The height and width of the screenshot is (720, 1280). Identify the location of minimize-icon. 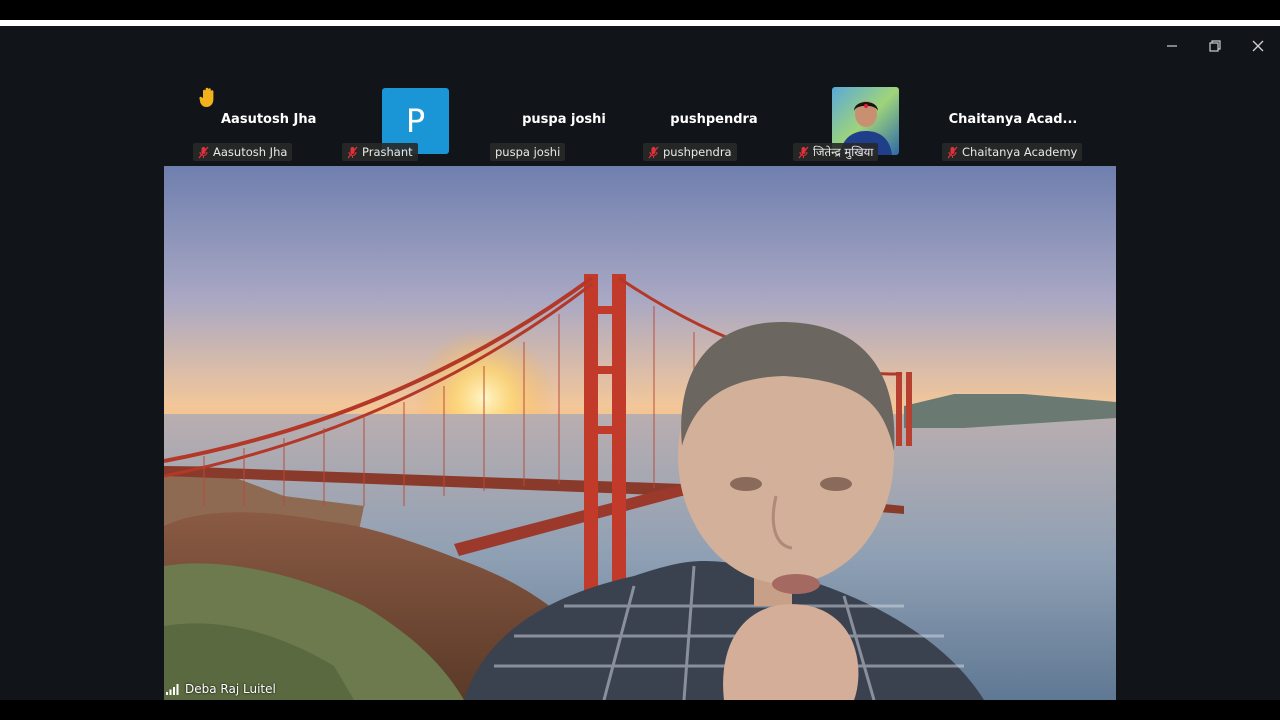
(1172, 46).